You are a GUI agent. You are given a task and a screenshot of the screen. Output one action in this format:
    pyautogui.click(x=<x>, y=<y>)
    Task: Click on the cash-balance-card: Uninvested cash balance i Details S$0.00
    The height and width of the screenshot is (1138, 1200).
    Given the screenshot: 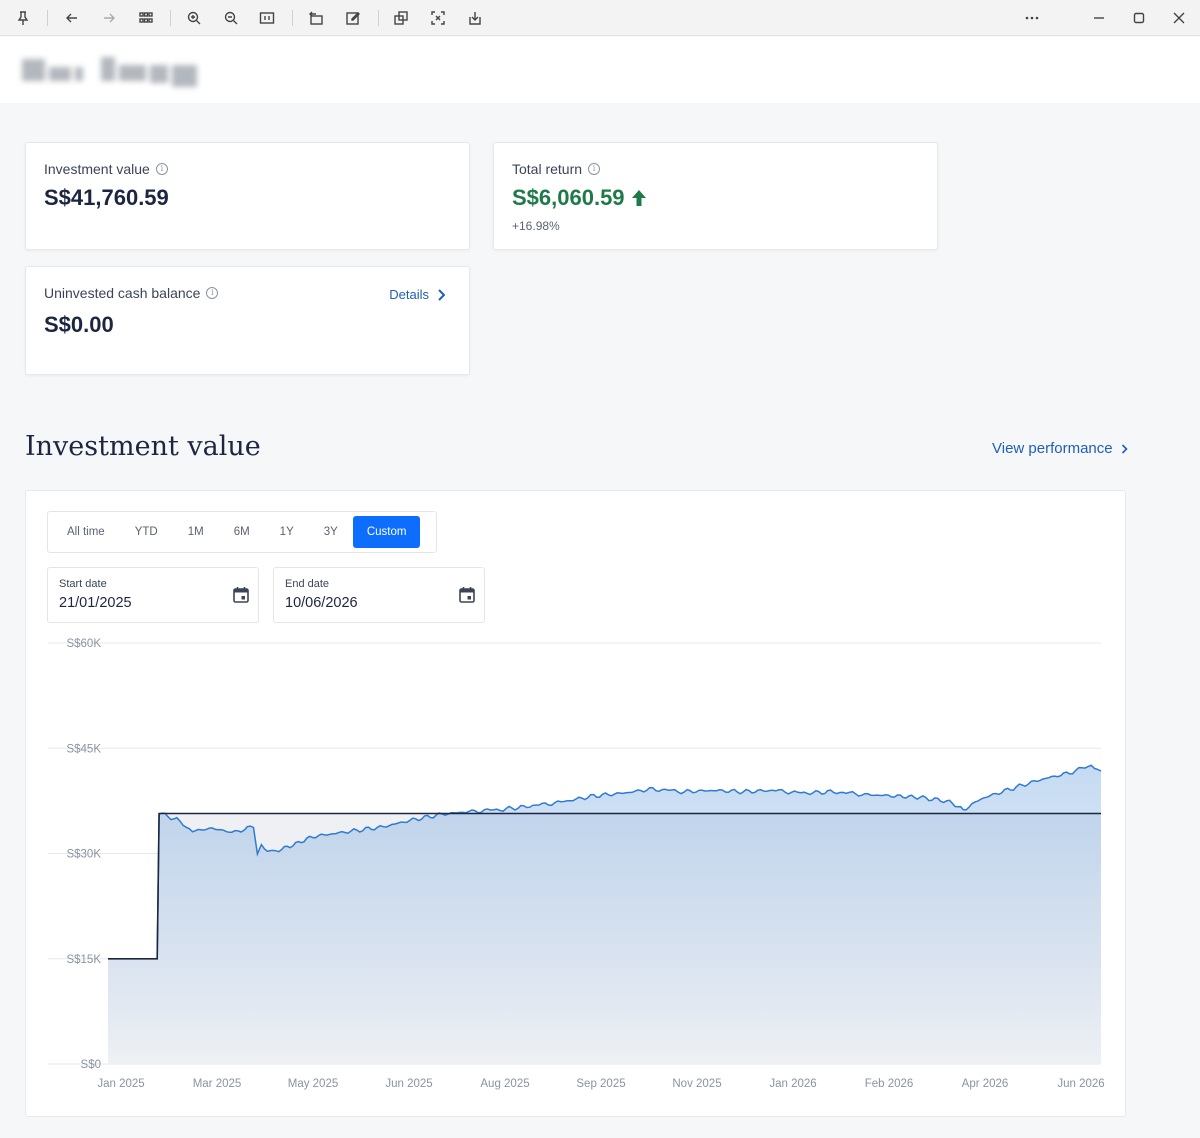 What is the action you would take?
    pyautogui.click(x=247, y=320)
    